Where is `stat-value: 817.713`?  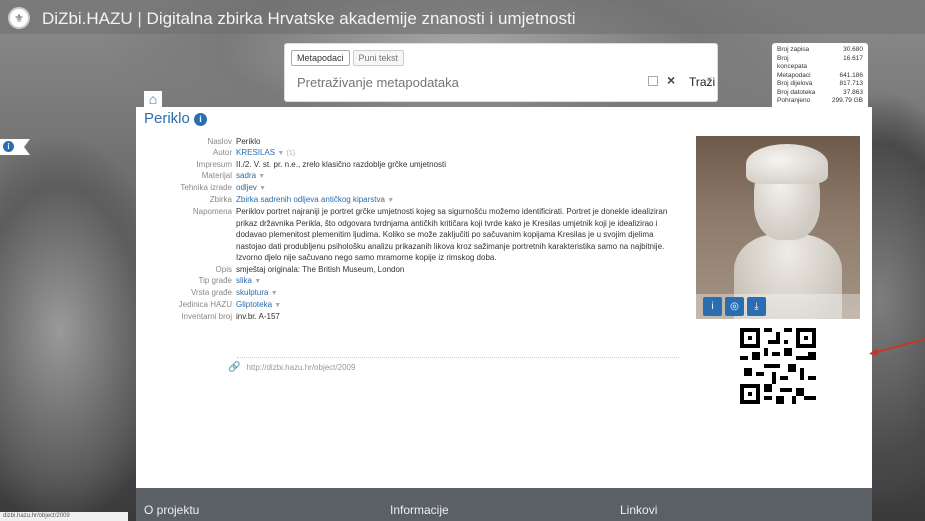 stat-value: 817.713 is located at coordinates (851, 83).